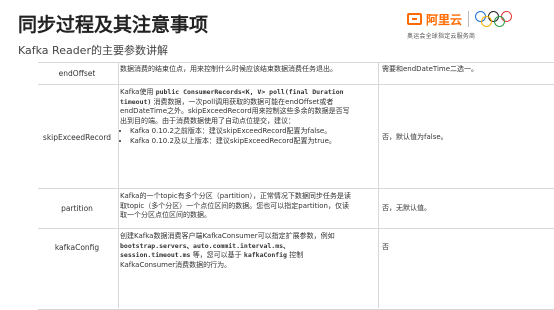  What do you see at coordinates (77, 247) in the screenshot?
I see `param-name: kafkaConfig` at bounding box center [77, 247].